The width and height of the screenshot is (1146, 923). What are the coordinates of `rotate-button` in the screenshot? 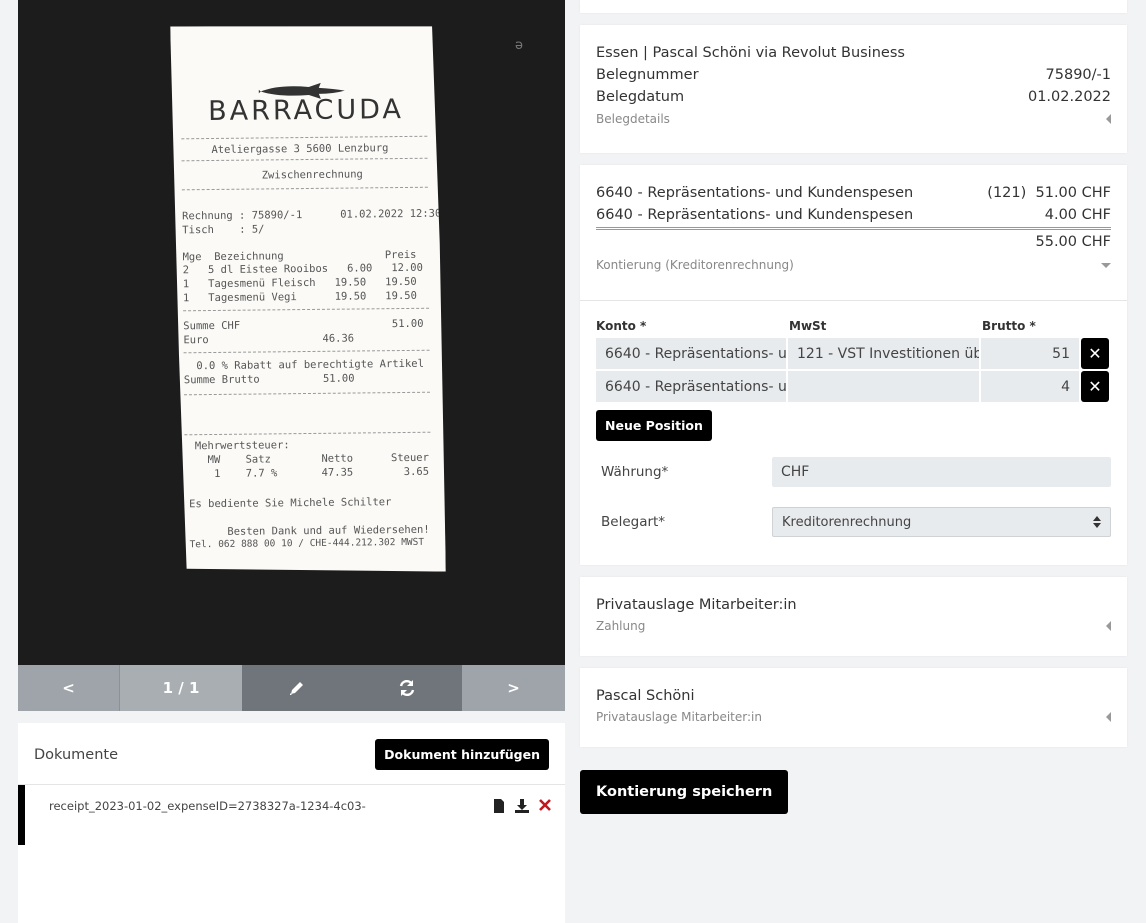 It's located at (407, 688).